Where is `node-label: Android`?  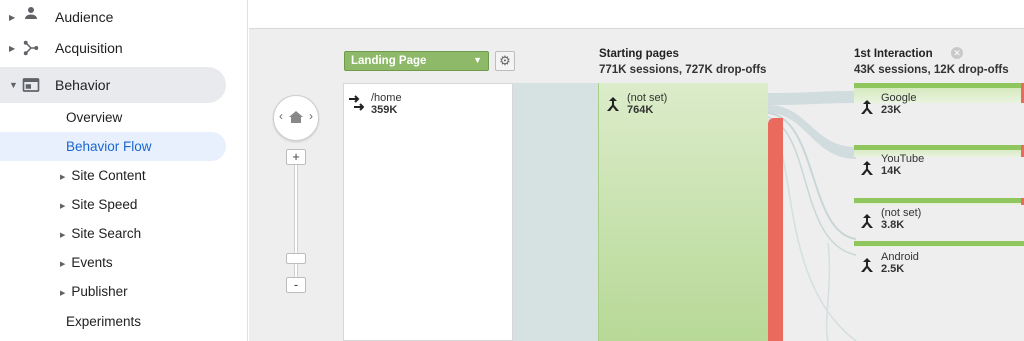
node-label: Android is located at coordinates (900, 257).